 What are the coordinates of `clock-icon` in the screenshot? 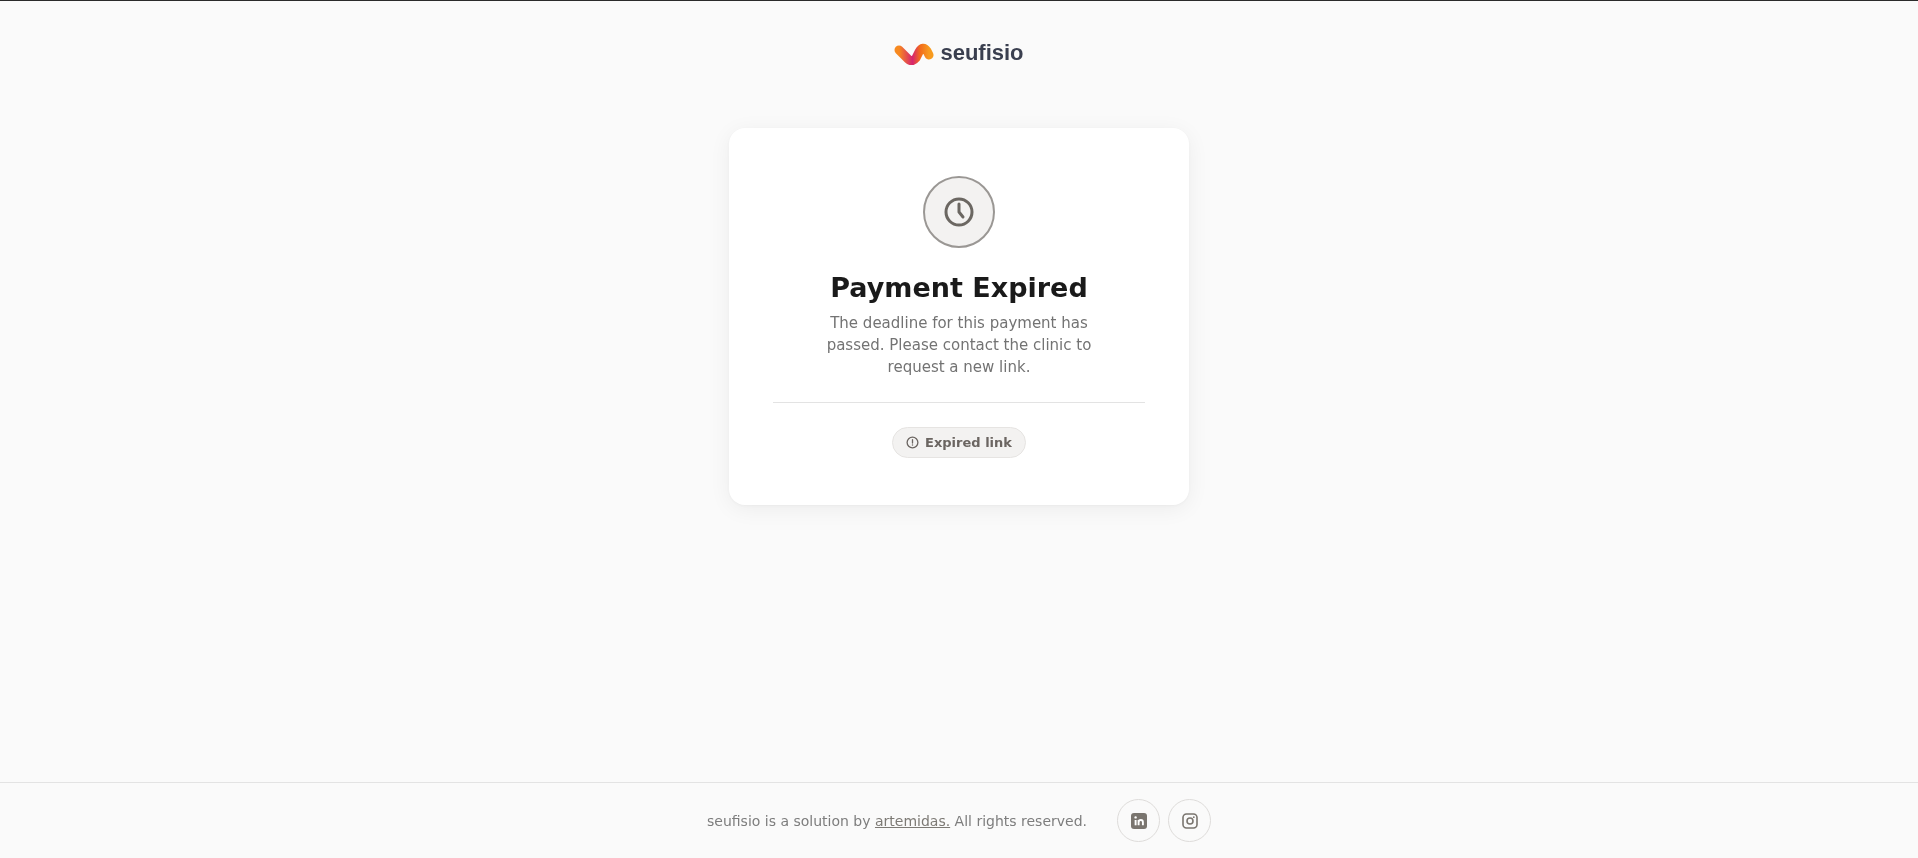 It's located at (959, 212).